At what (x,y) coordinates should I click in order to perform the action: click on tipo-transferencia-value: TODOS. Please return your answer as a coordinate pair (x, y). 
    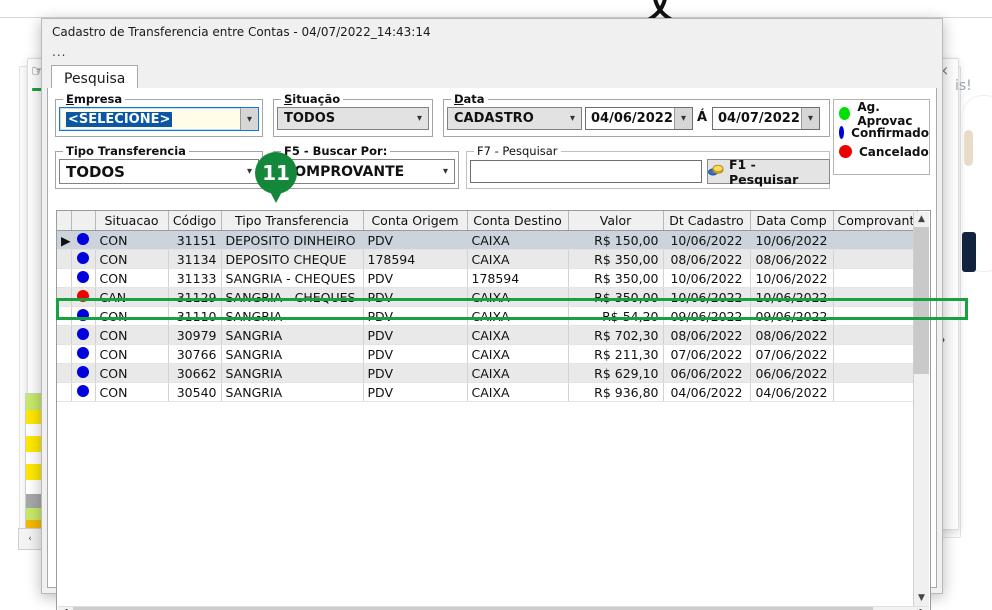
    Looking at the image, I should click on (95, 171).